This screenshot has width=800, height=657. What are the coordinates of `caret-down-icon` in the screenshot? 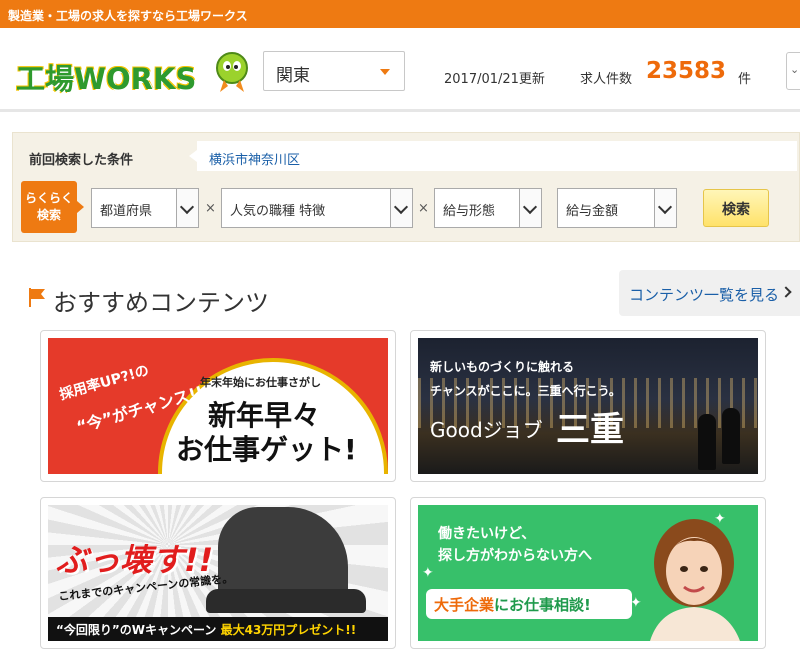 It's located at (385, 72).